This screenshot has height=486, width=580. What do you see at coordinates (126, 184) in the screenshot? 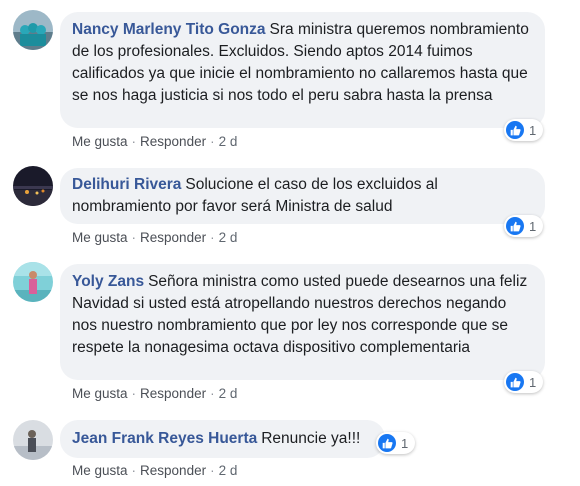
I see `comment-author: Delihuri Rivera` at bounding box center [126, 184].